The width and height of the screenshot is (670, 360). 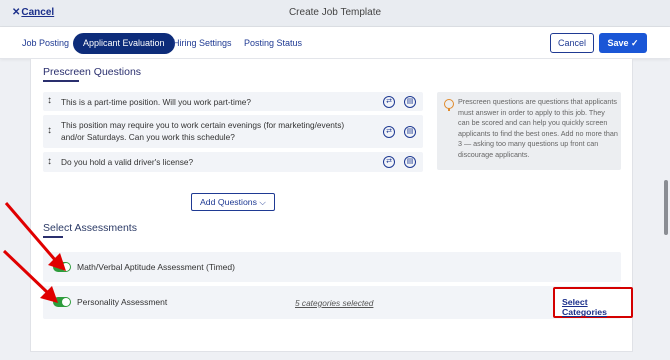 I want to click on tab-posting-status: Posting Status, so click(x=273, y=43).